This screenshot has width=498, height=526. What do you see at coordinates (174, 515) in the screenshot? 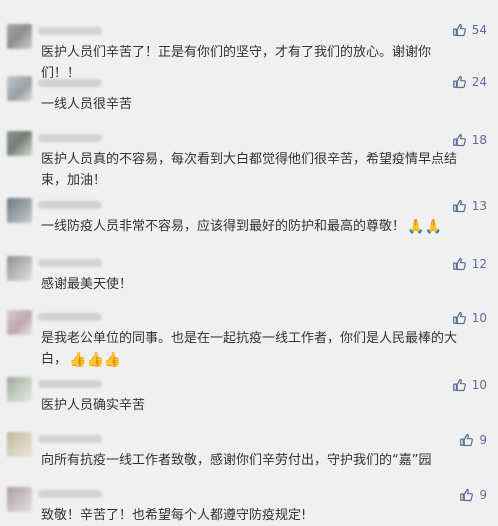
I see `comment-body: 致敬！辛苦了！也希望每个人都遵守防疫规定!` at bounding box center [174, 515].